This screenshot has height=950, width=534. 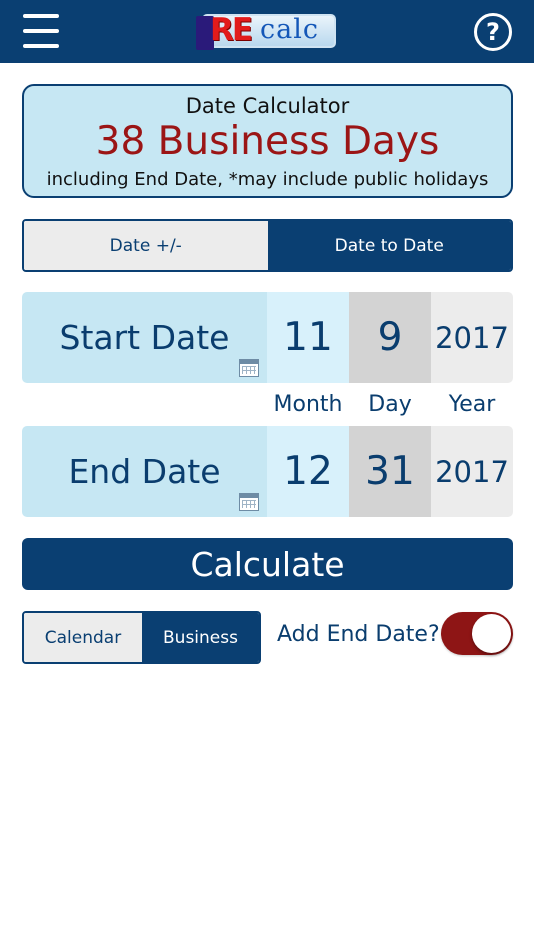 I want to click on start-day-field: 9, so click(x=390, y=337).